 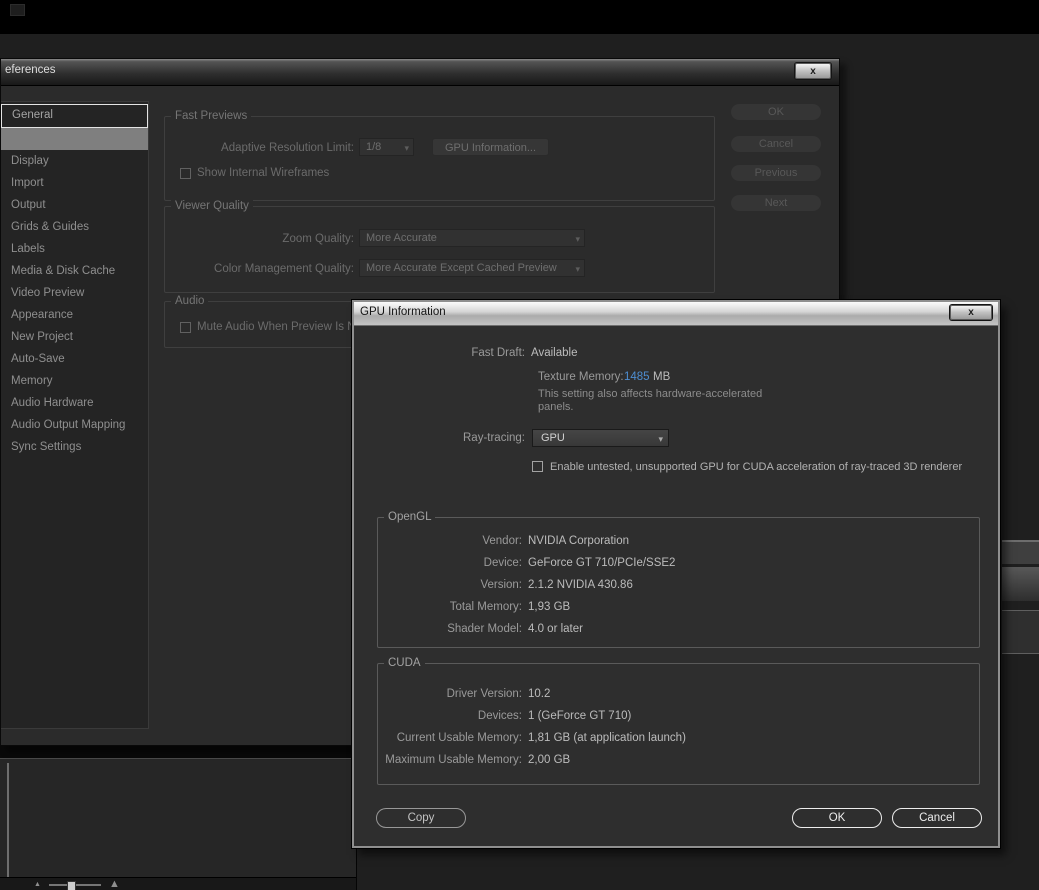 I want to click on zoom-slider, so click(x=74, y=884).